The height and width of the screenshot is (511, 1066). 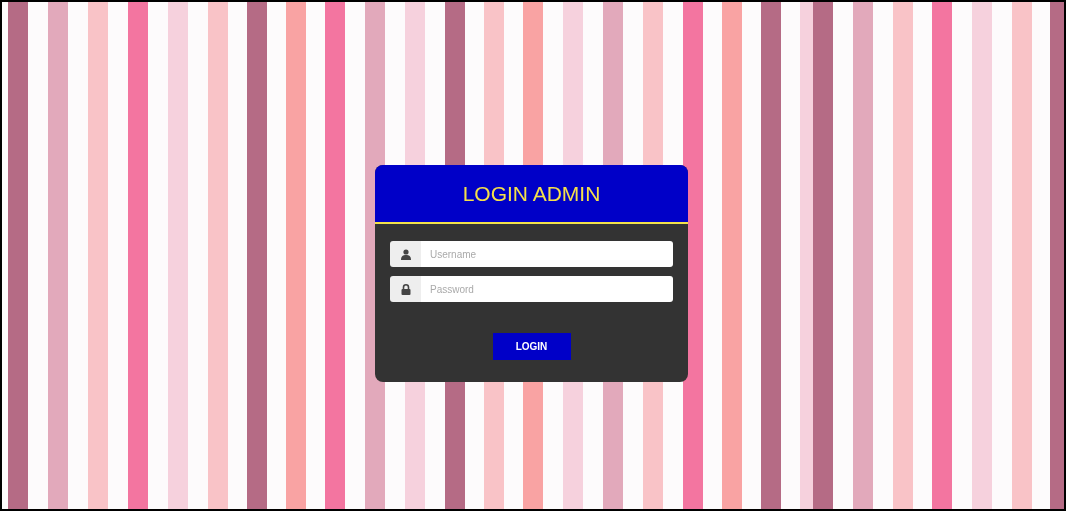 I want to click on lock-icon, so click(x=405, y=289).